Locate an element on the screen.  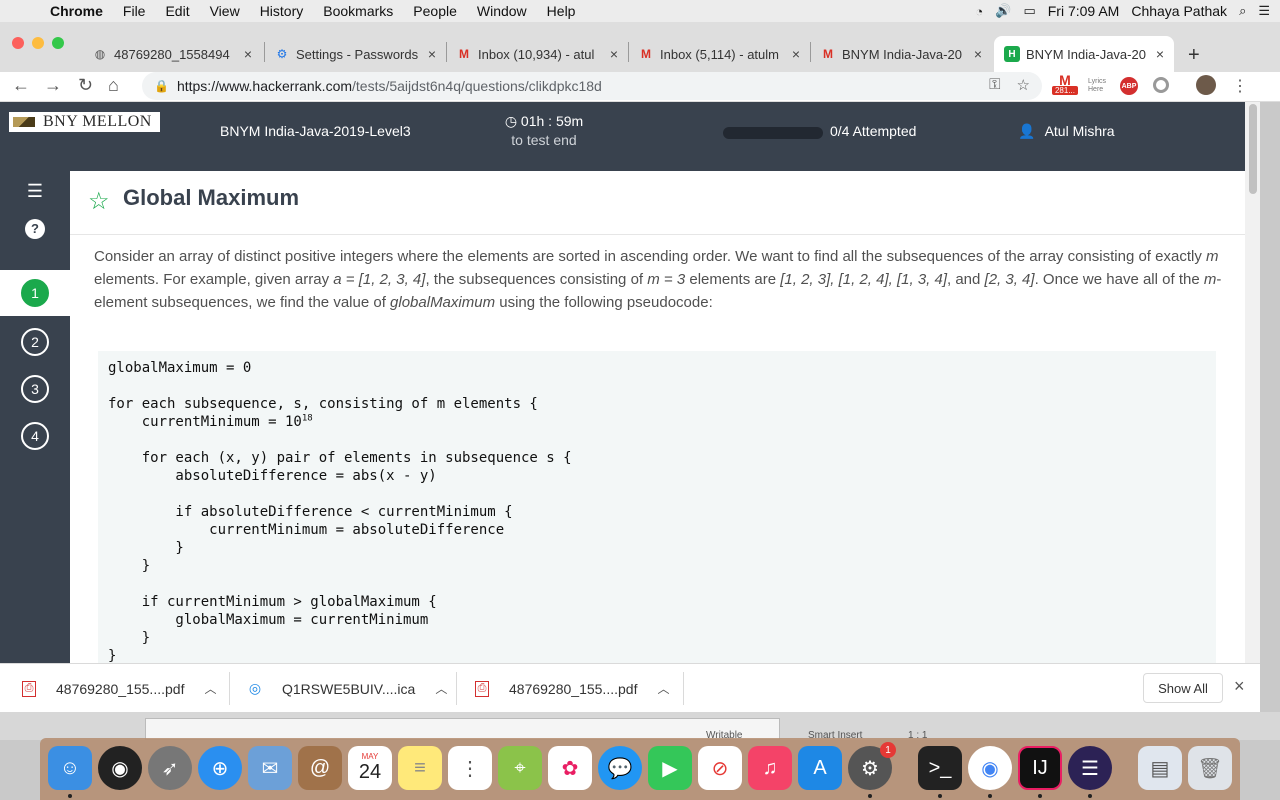
chrome-icon: ◉ is located at coordinates (990, 768).